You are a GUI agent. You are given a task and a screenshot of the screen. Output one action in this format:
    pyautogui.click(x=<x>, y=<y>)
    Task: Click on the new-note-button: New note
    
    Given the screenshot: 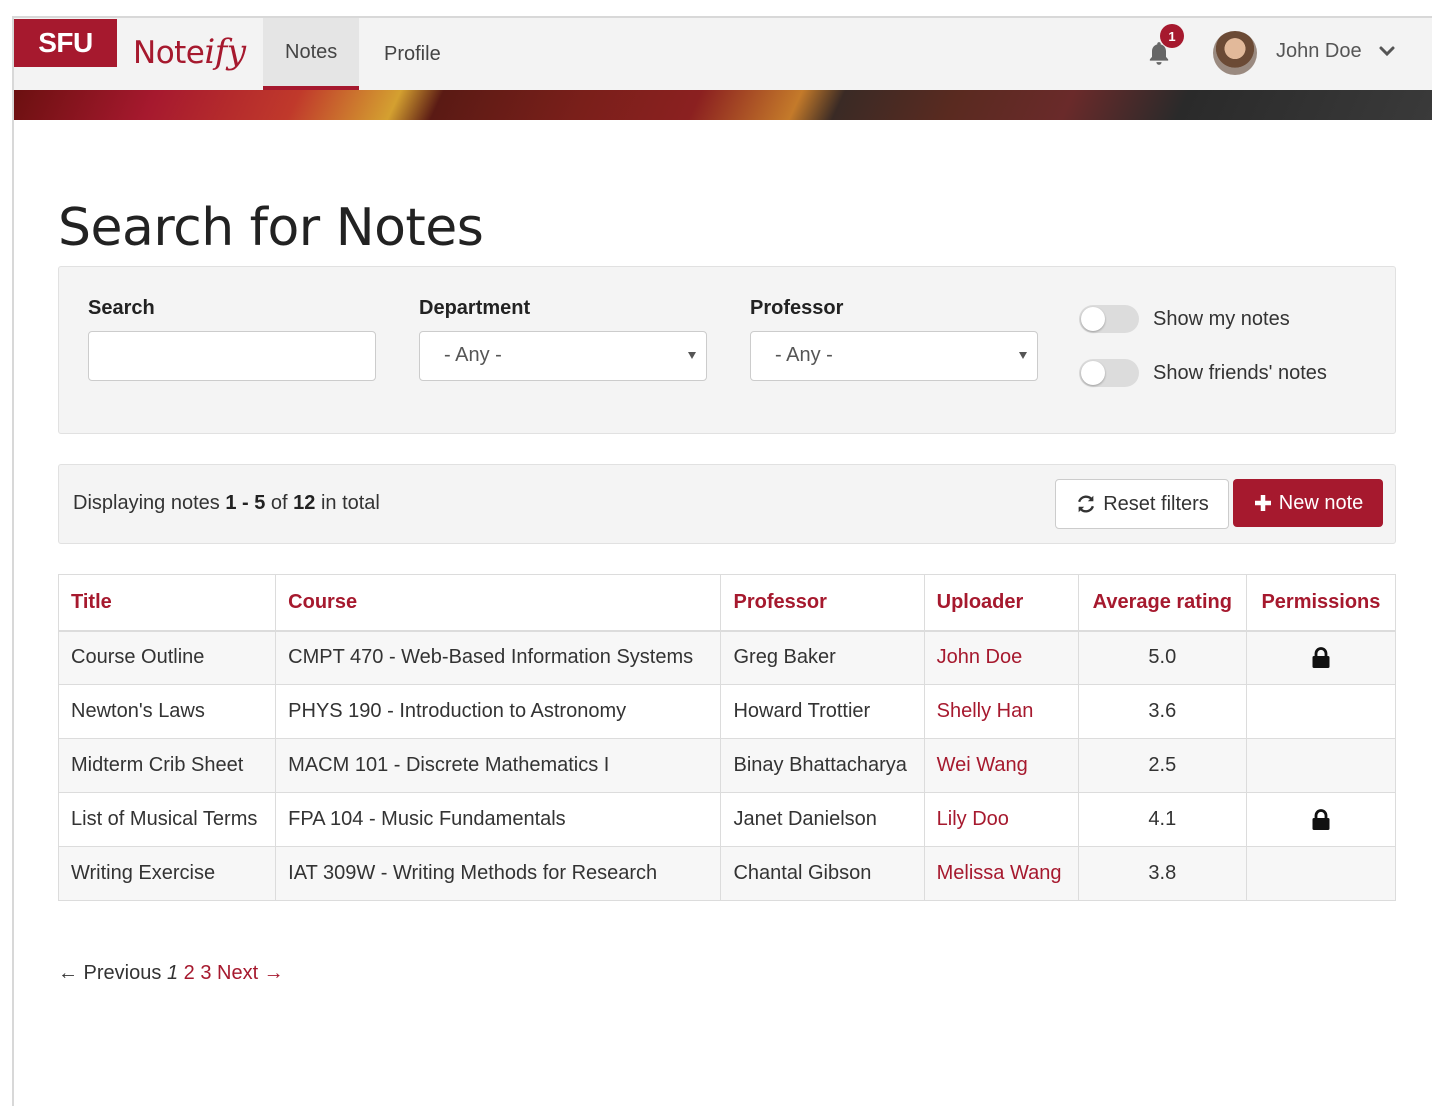 What is the action you would take?
    pyautogui.click(x=1308, y=503)
    